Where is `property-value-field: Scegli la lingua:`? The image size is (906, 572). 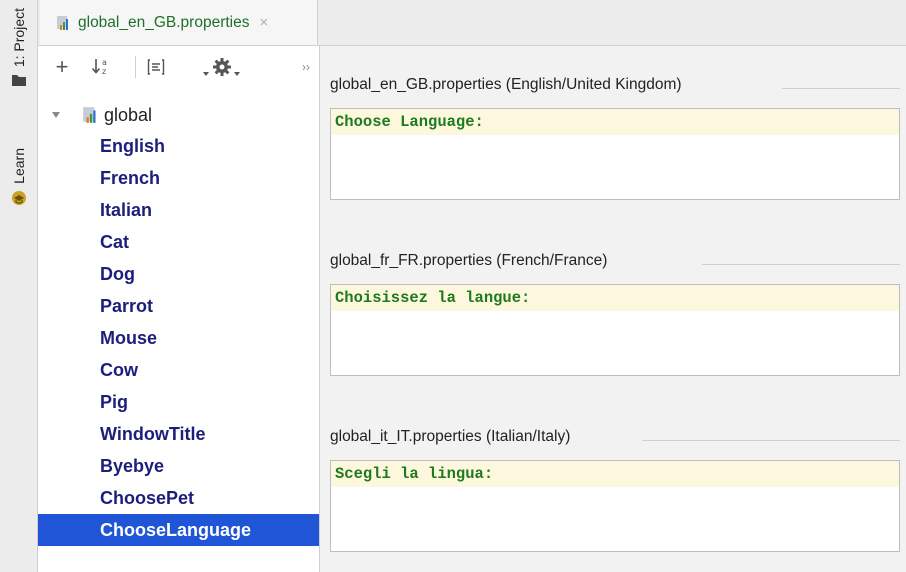 property-value-field: Scegli la lingua: is located at coordinates (615, 506).